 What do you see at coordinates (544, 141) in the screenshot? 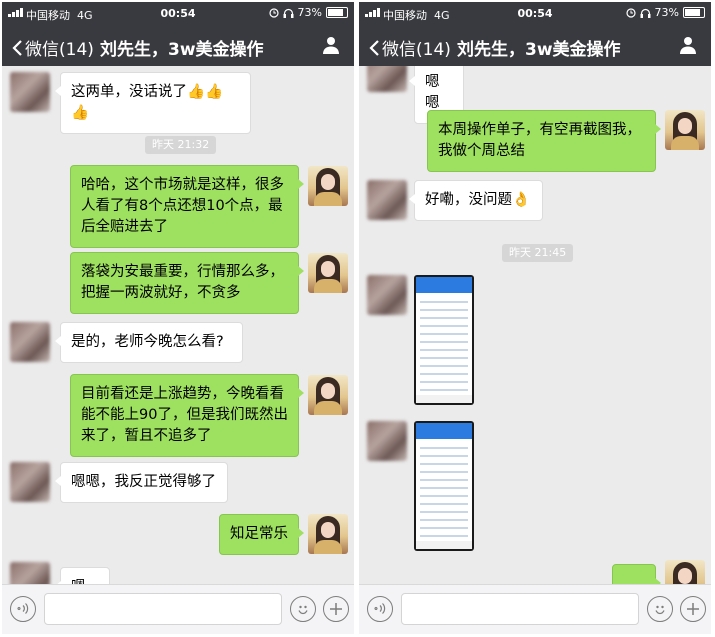
I see `message-outgoing: 本周操作单子，有空再截图我，我做个周总结` at bounding box center [544, 141].